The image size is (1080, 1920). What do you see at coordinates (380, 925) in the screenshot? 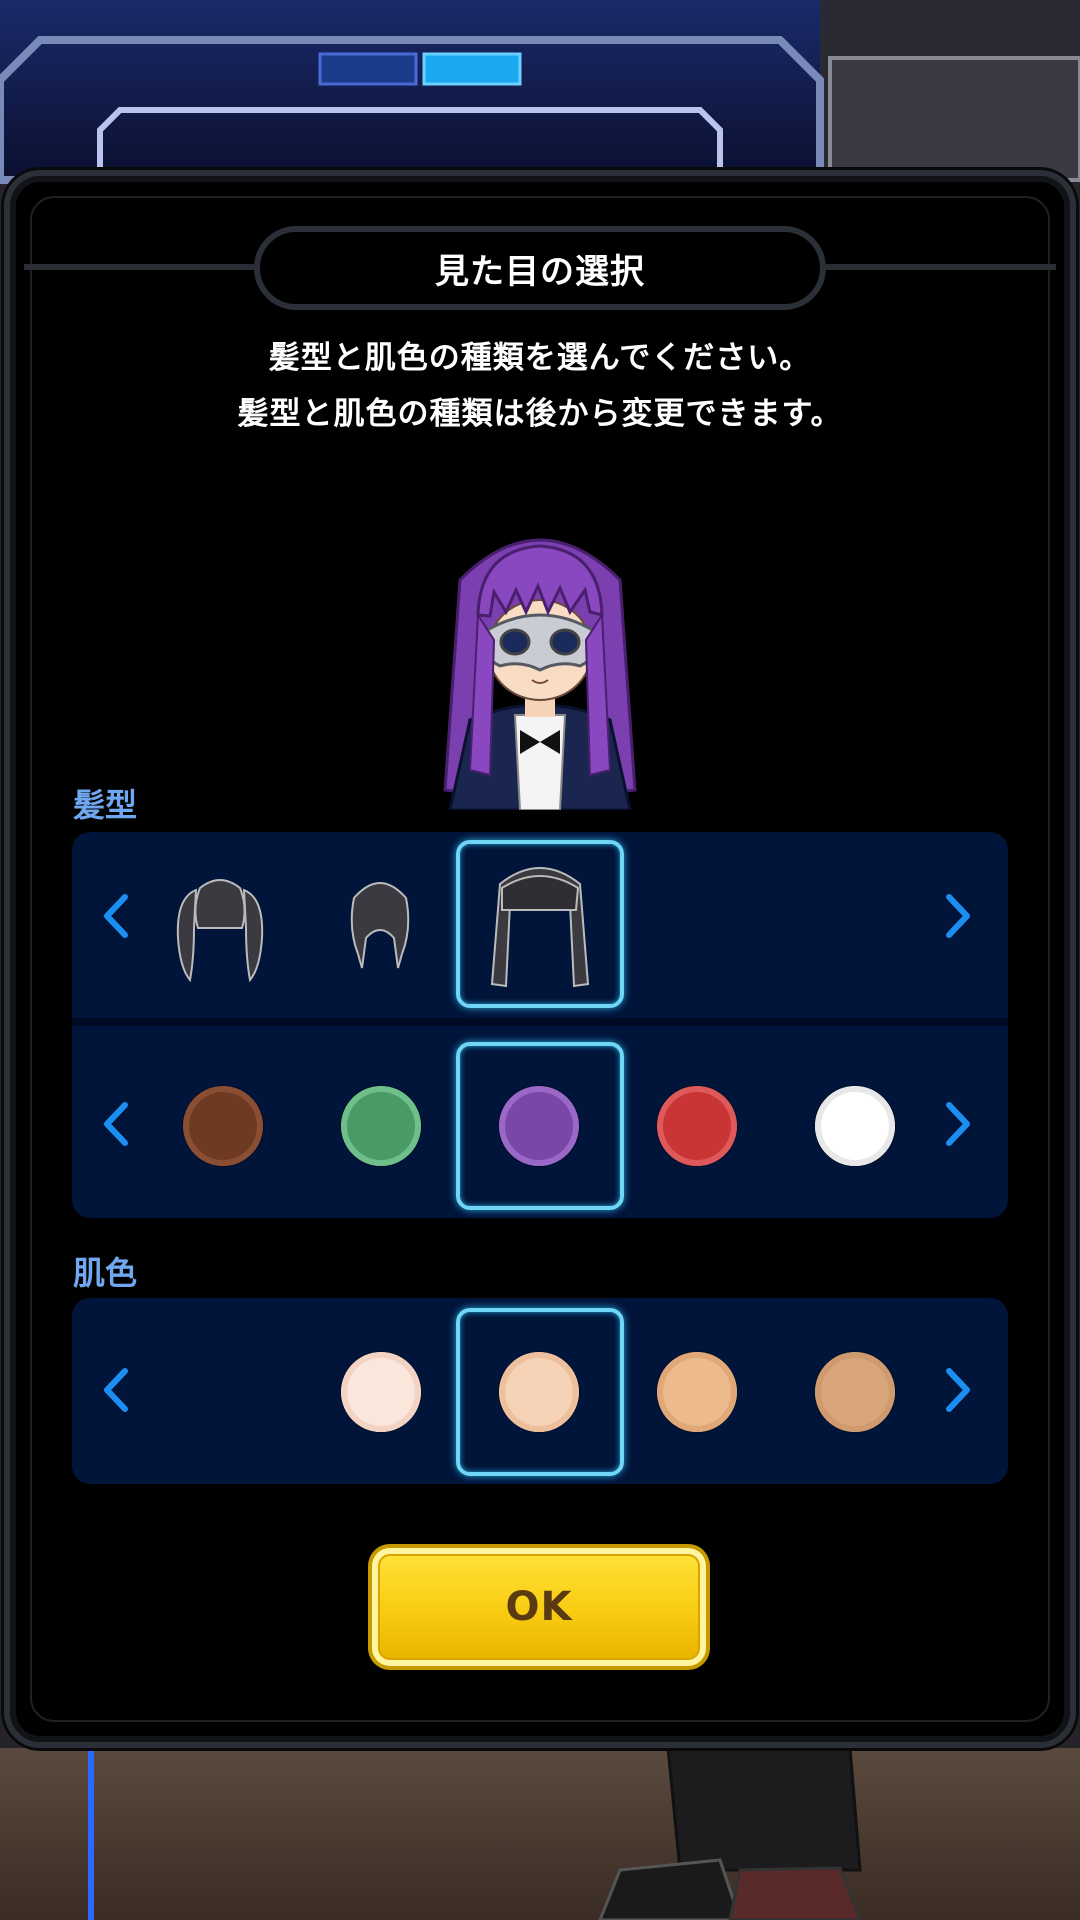
I see `short-hair-icon` at bounding box center [380, 925].